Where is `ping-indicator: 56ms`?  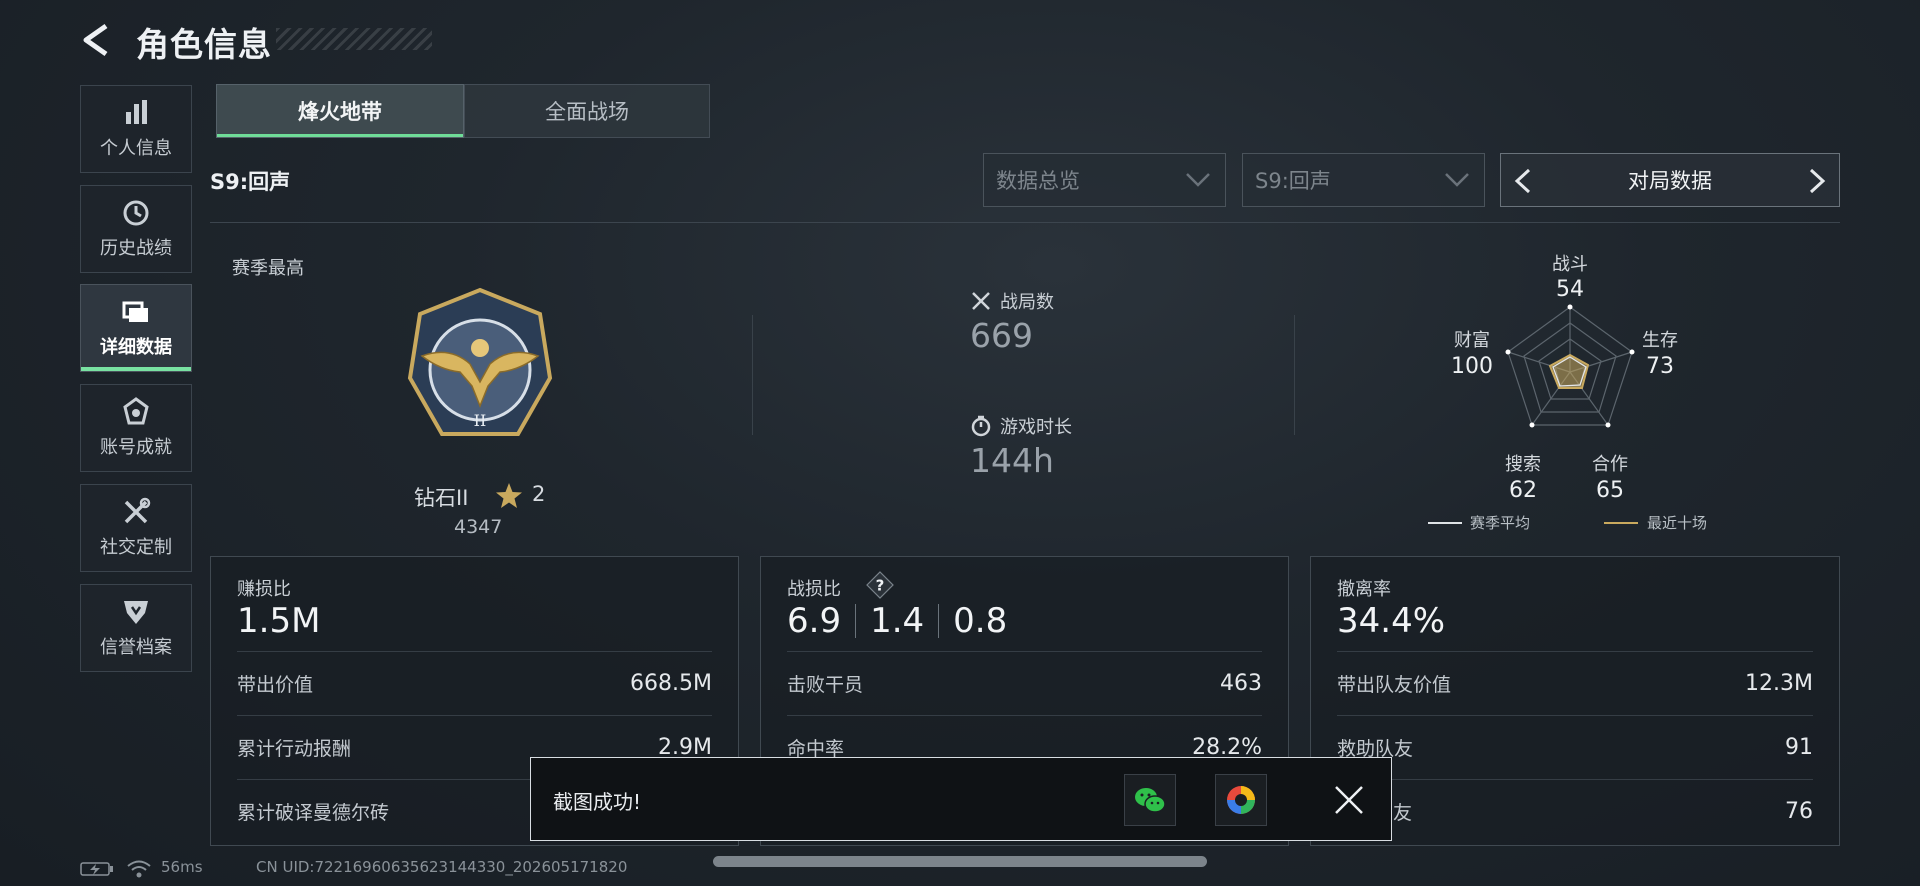 ping-indicator: 56ms is located at coordinates (182, 867).